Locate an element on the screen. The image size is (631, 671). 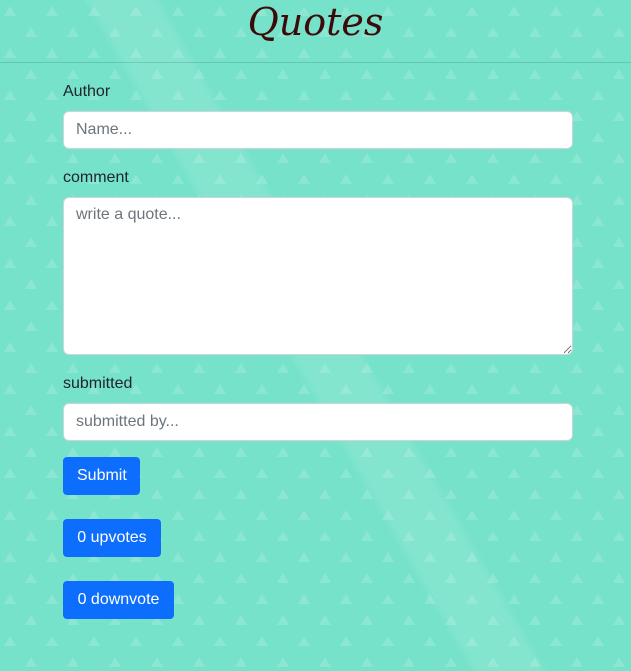
submit-button: Submit is located at coordinates (101, 476).